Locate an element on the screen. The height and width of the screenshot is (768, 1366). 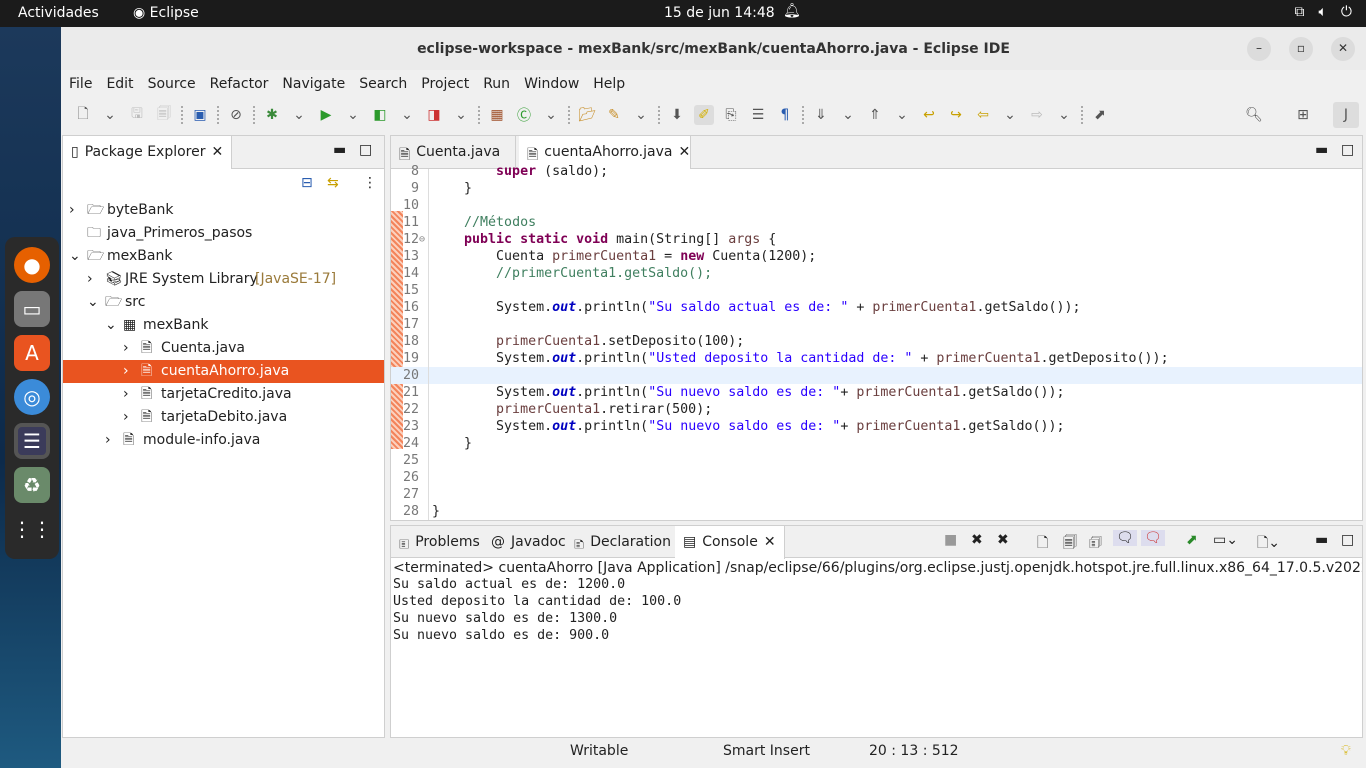
fold-icon: ⊖ is located at coordinates (422, 239).